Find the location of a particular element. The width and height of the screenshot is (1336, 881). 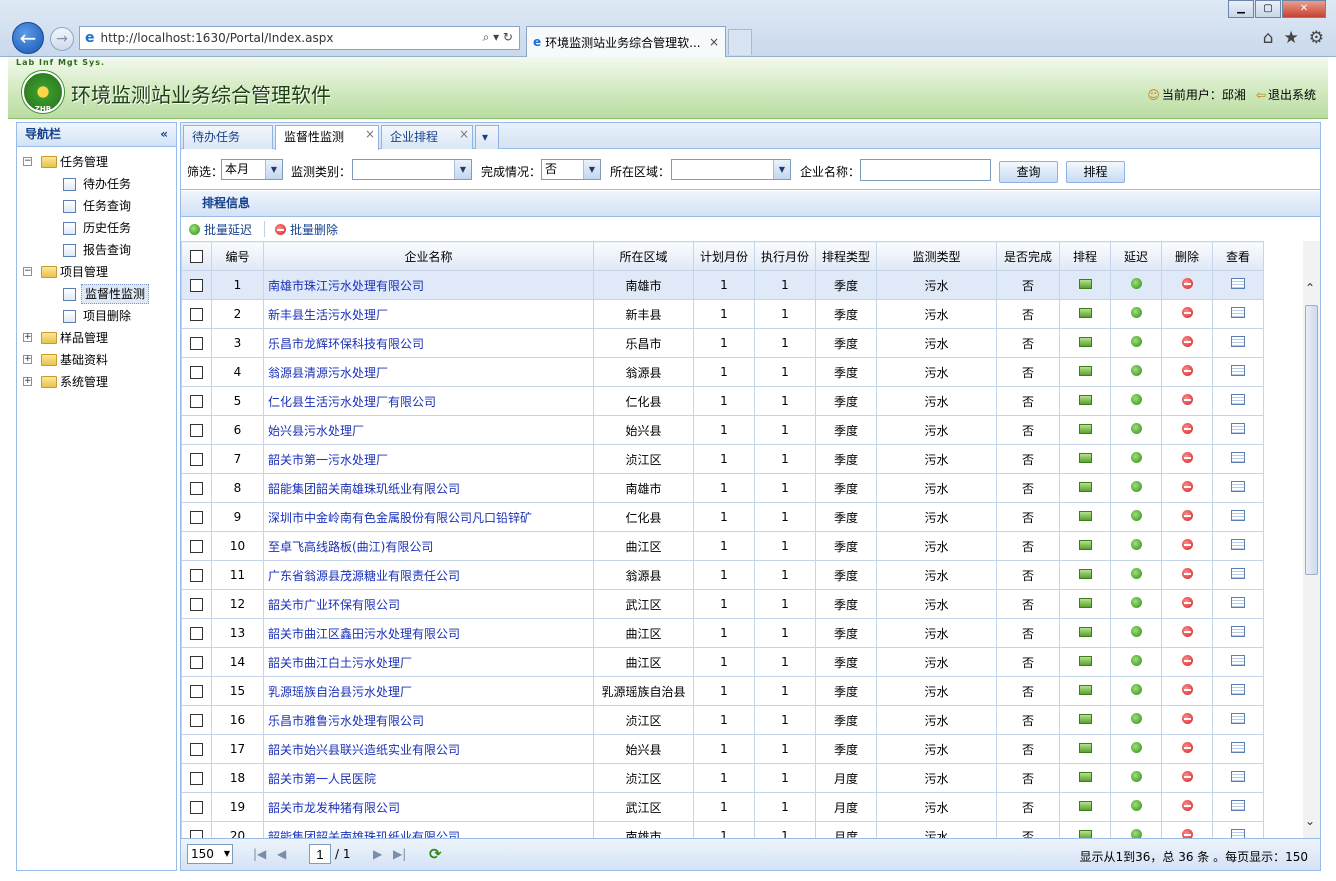

tree-node-sample-mgmt: + 样品管理 is located at coordinates (96, 338).